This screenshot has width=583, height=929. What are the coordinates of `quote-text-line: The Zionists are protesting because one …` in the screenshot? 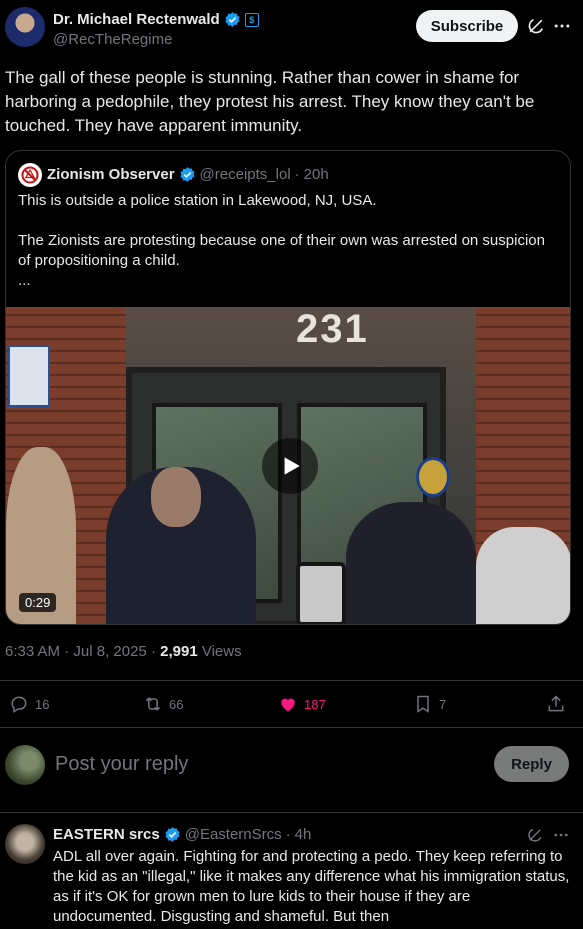 It's located at (281, 250).